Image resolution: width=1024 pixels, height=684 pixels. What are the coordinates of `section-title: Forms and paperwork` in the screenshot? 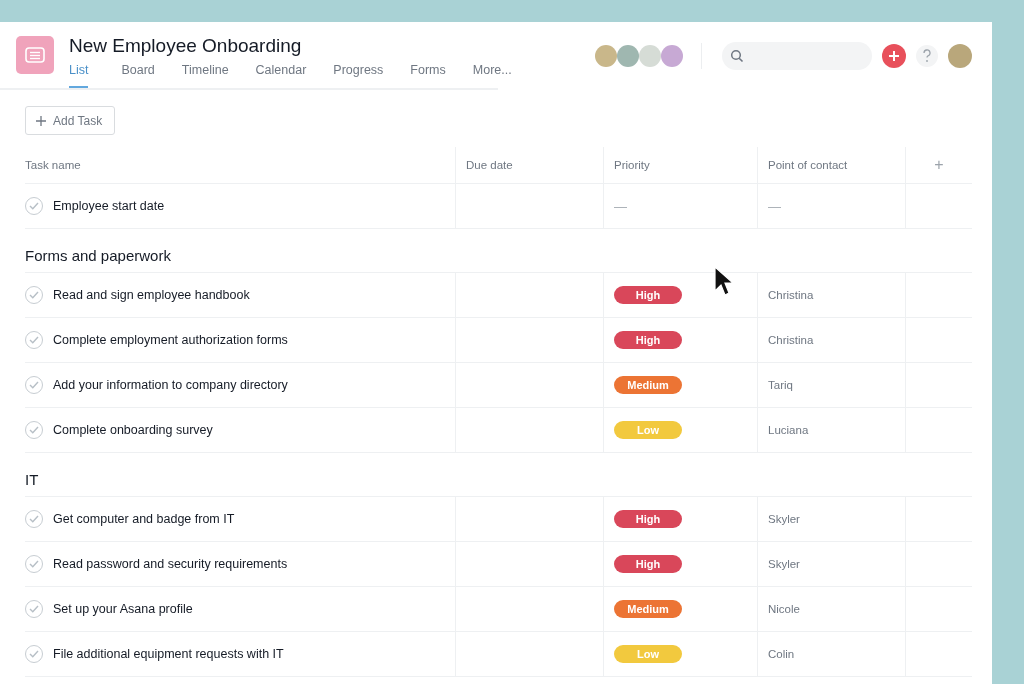 It's located at (498, 251).